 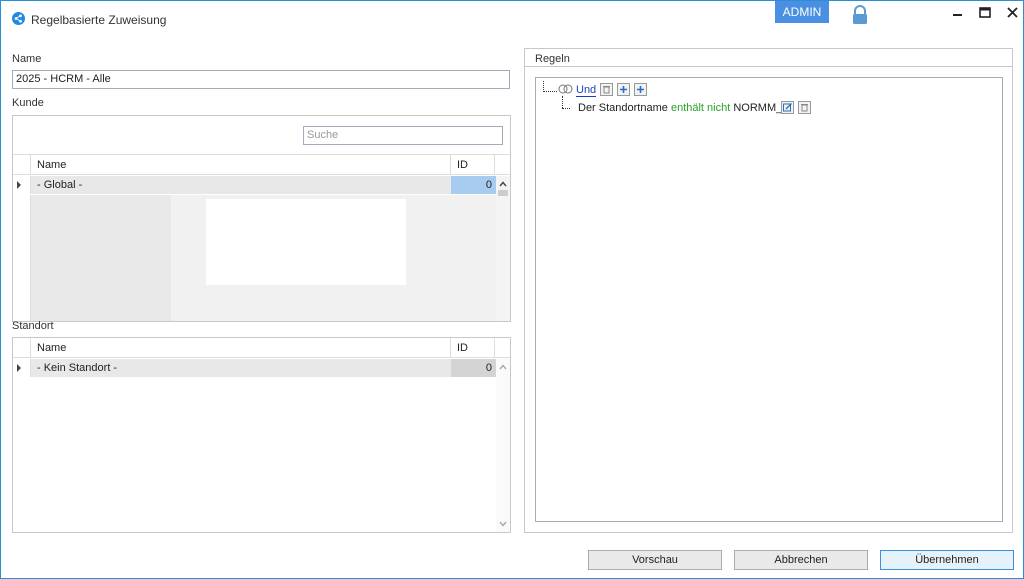 What do you see at coordinates (801, 560) in the screenshot?
I see `cancel-button: Abbrechen` at bounding box center [801, 560].